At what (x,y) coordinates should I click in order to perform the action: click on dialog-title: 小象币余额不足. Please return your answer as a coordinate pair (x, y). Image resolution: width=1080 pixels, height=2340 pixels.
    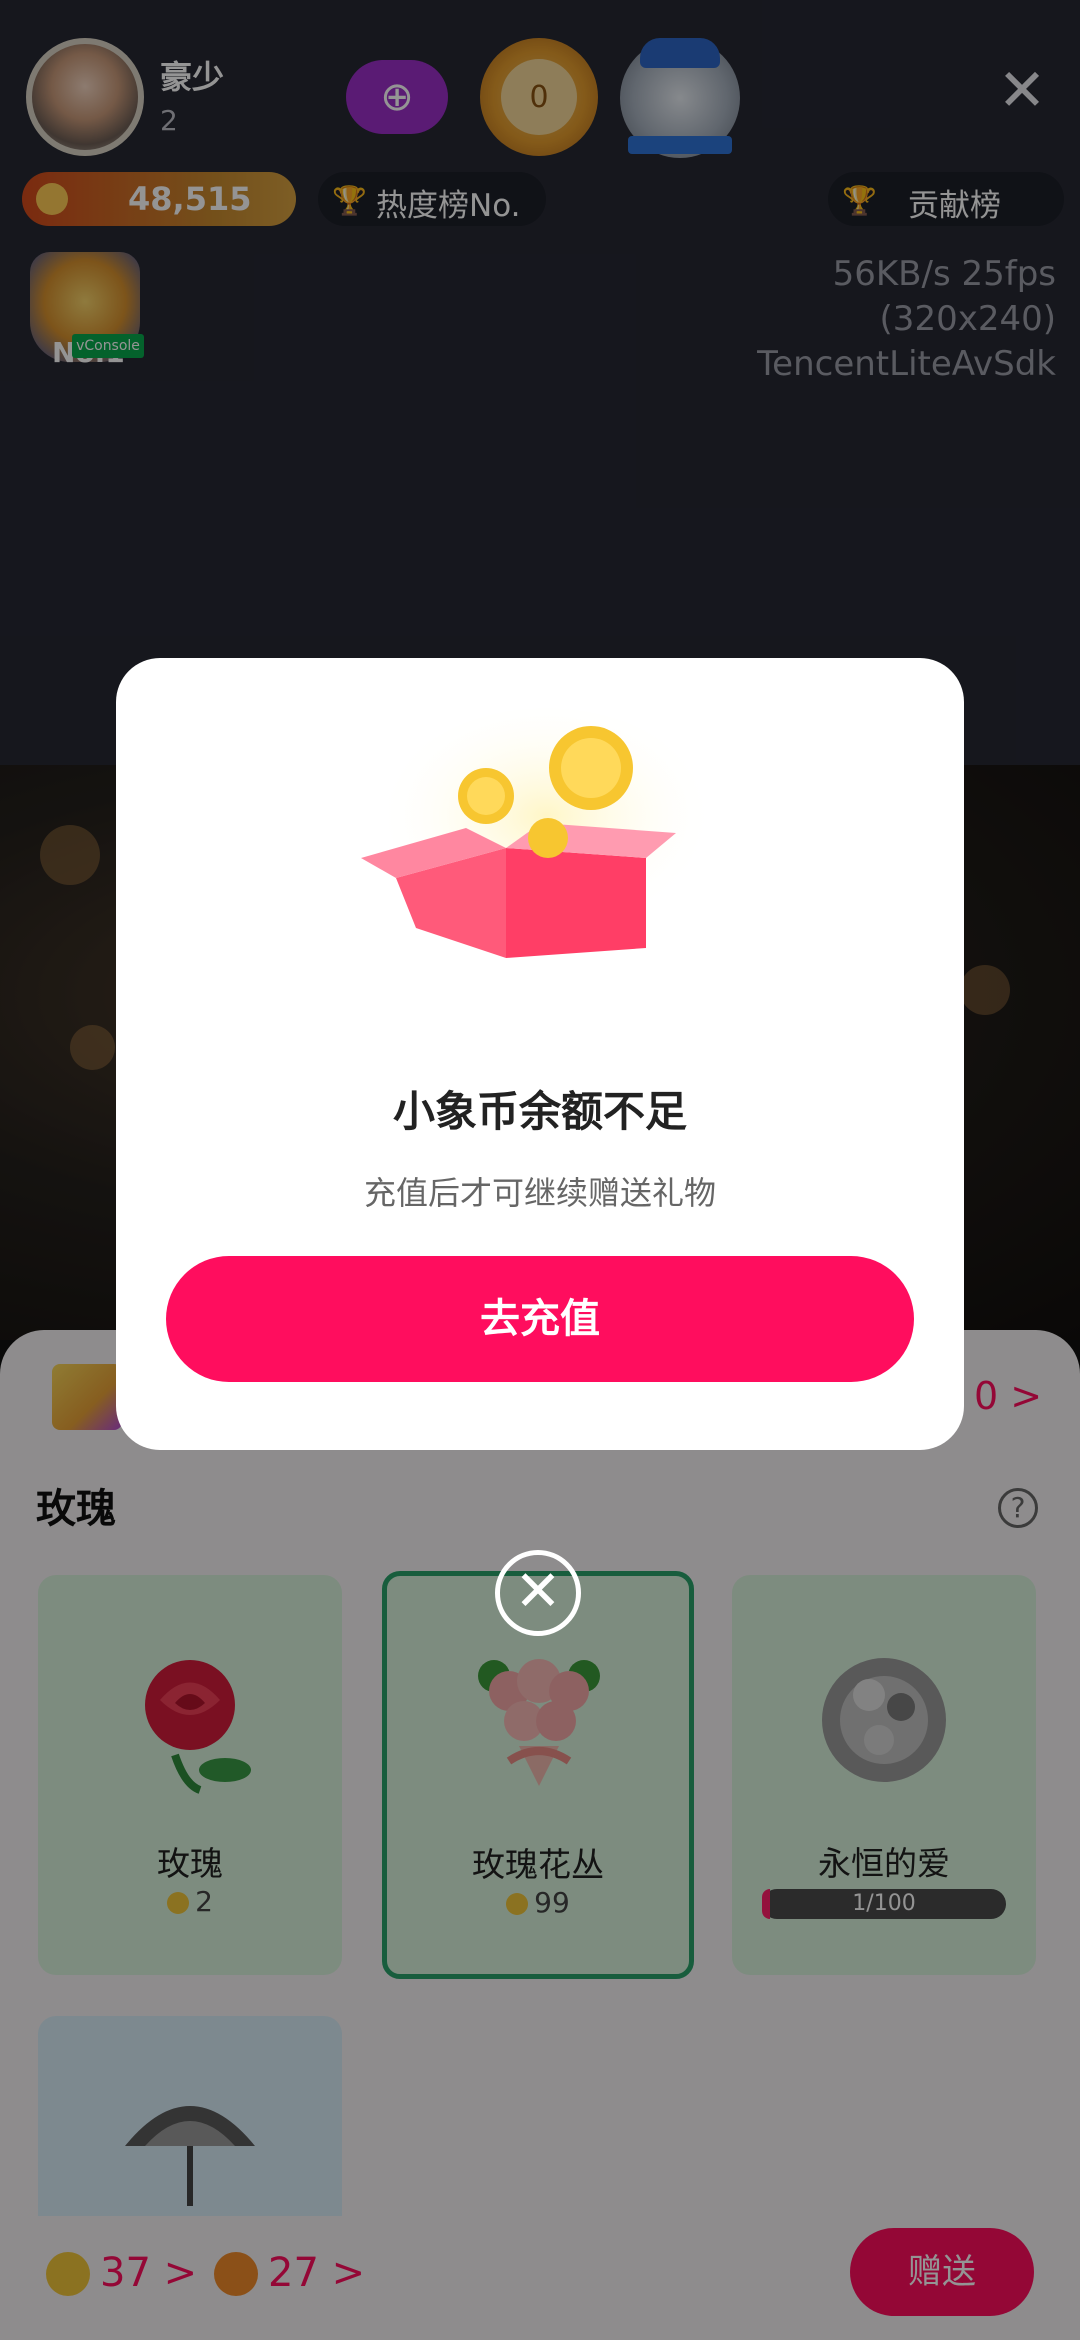
    Looking at the image, I should click on (539, 1111).